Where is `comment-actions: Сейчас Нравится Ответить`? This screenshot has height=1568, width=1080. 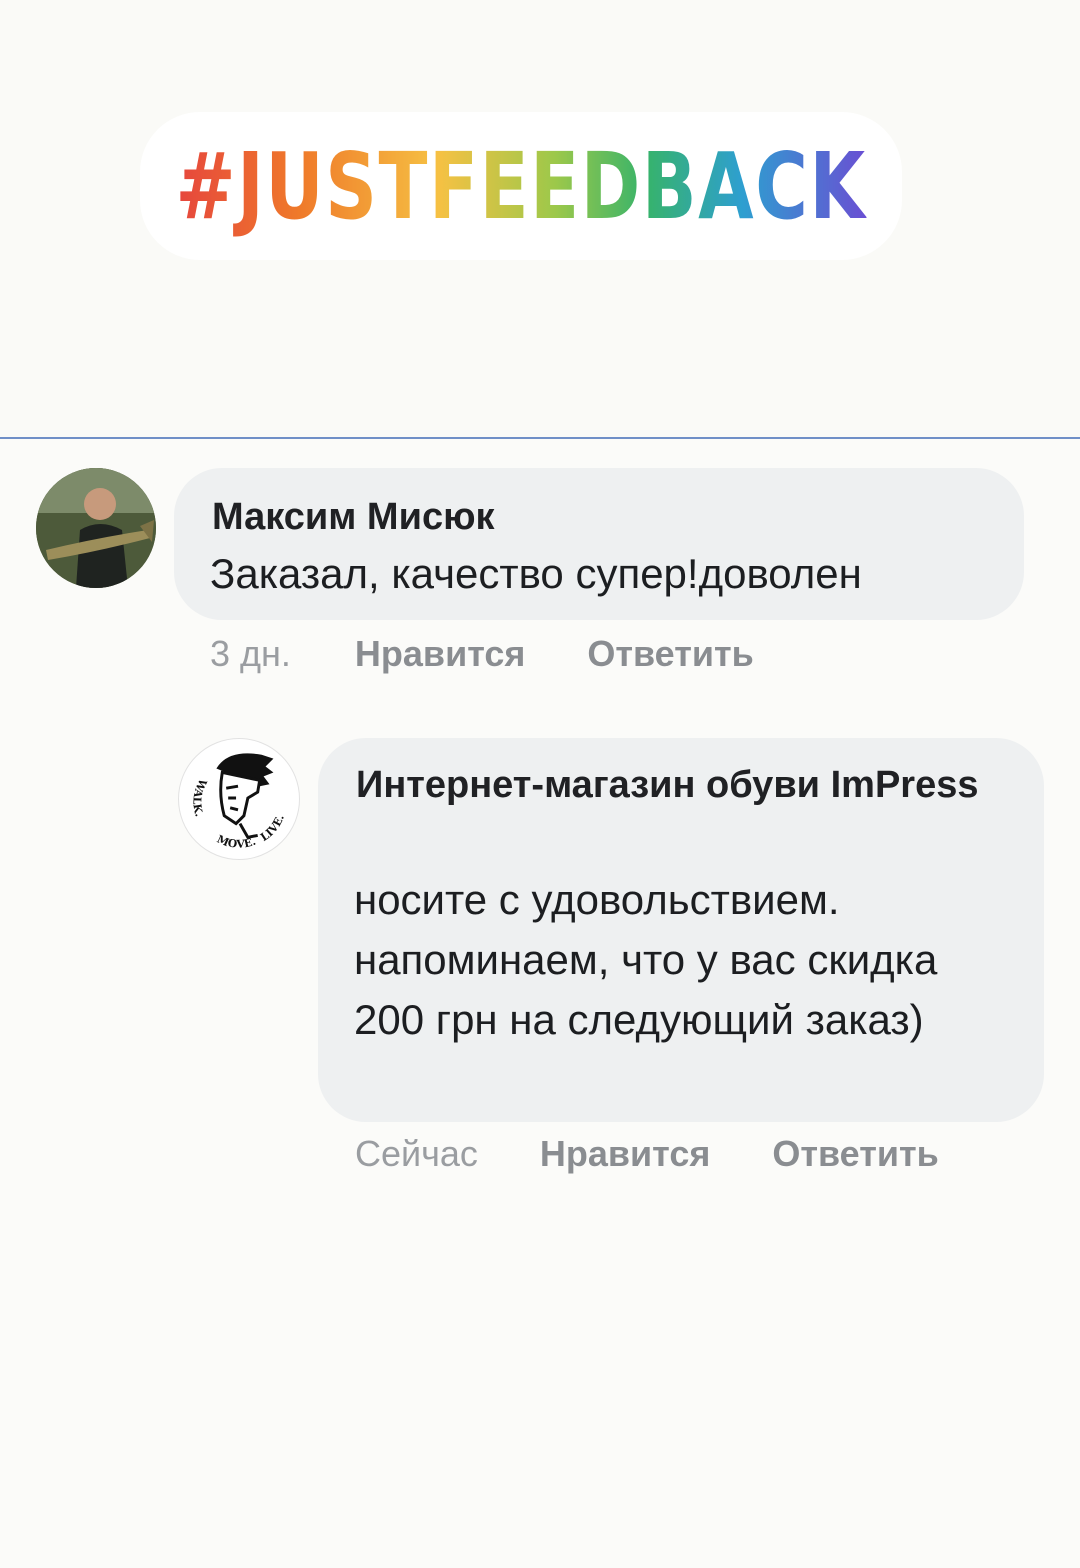
comment-actions: Сейчас Нравится Ответить is located at coordinates (647, 1154).